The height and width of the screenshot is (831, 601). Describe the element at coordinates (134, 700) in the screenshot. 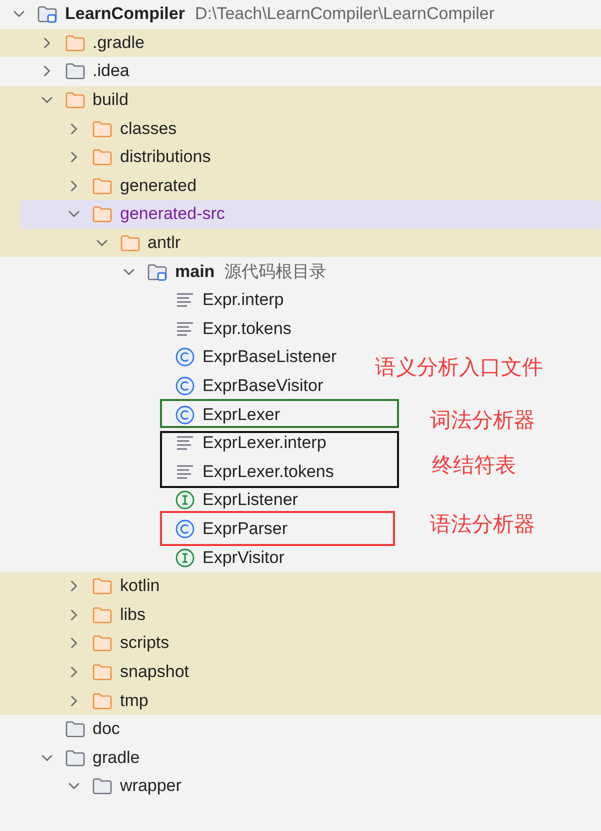

I see `item-label: tmp` at that location.